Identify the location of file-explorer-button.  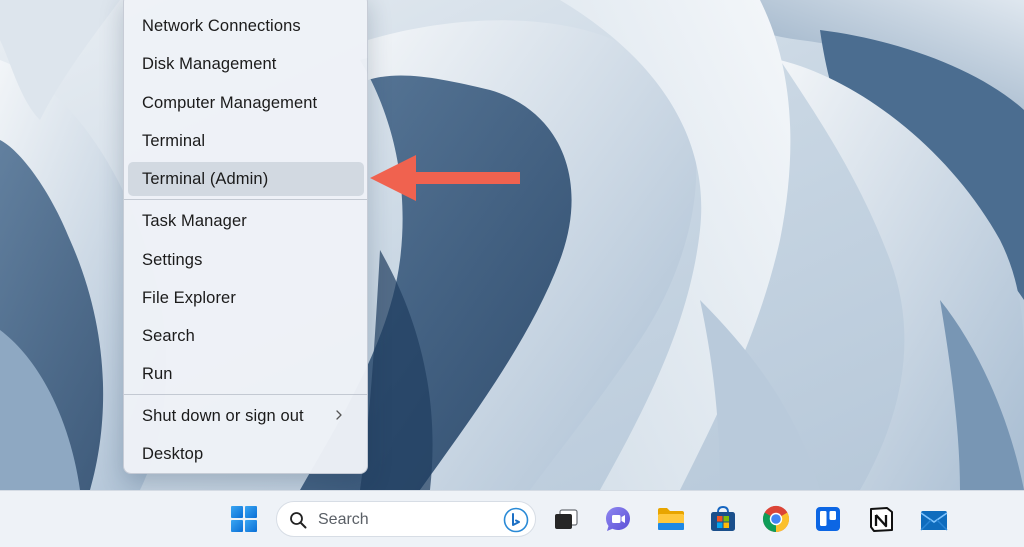
(671, 519).